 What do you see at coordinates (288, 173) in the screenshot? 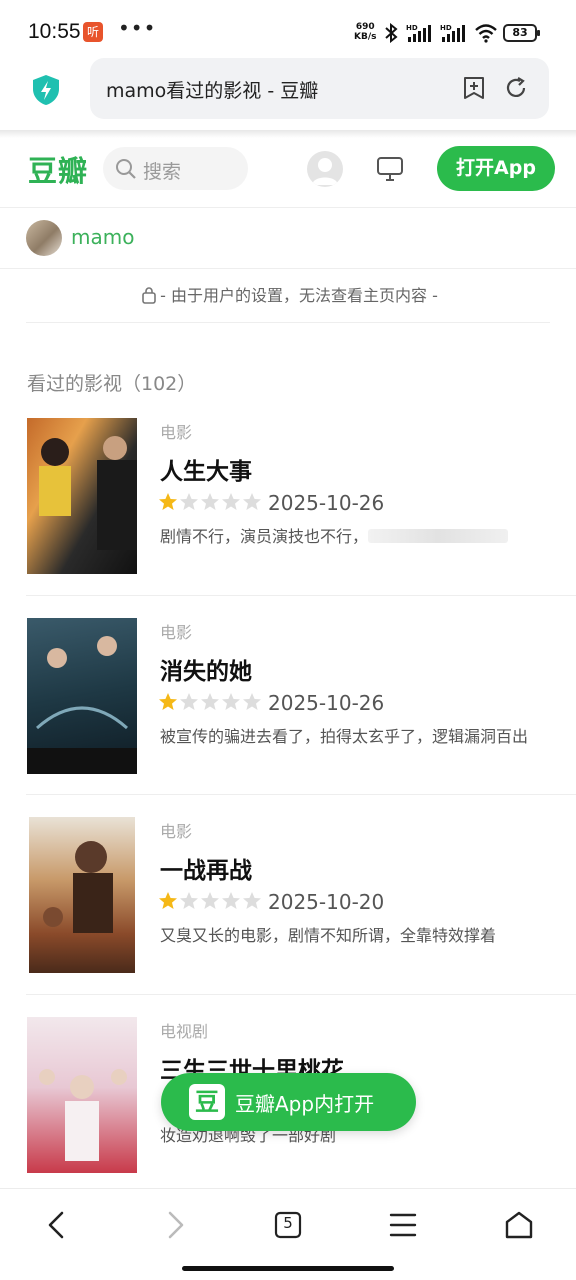
I see `site-header: 豆瓣 搜索 打开App` at bounding box center [288, 173].